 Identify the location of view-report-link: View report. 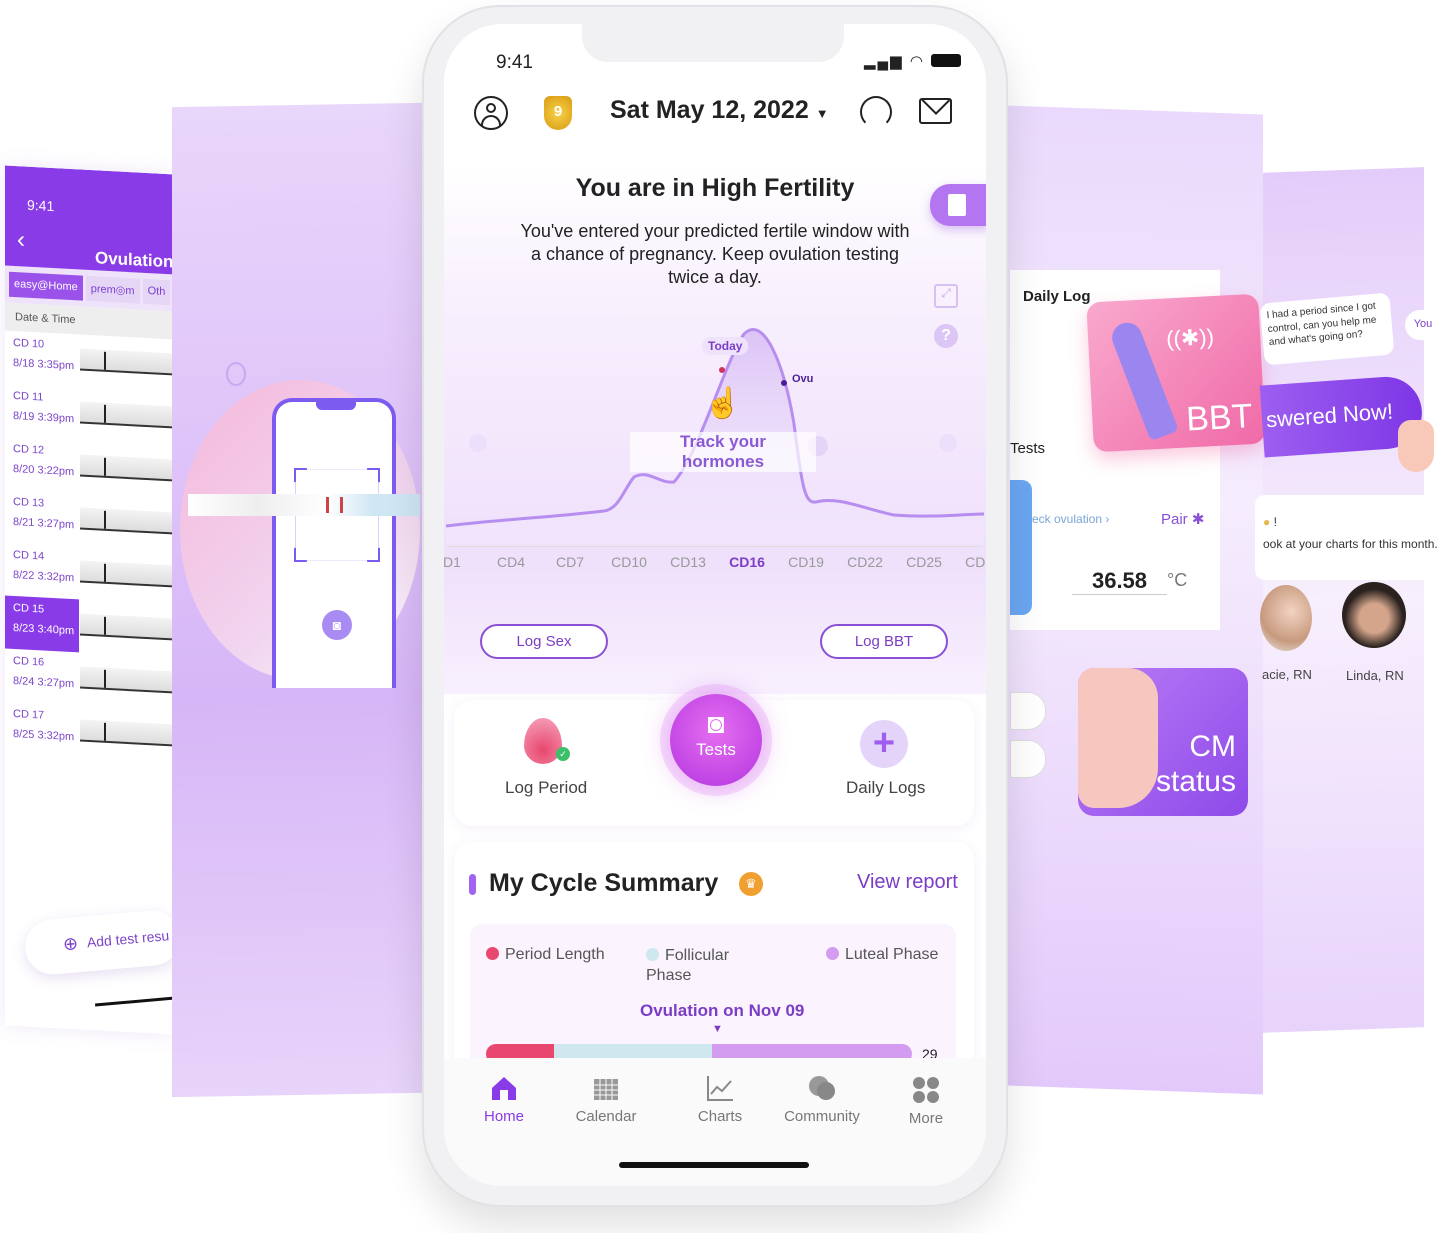
(907, 882).